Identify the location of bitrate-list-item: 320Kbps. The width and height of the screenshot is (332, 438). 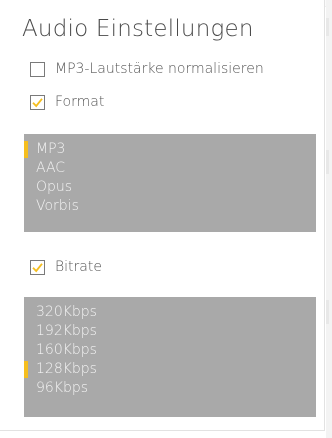
(170, 312).